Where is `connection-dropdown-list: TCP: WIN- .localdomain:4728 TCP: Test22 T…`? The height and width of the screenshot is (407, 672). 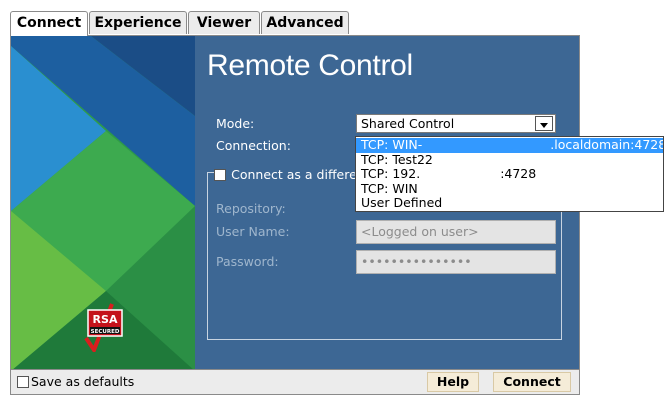 connection-dropdown-list: TCP: WIN- .localdomain:4728 TCP: Test22 T… is located at coordinates (509, 174).